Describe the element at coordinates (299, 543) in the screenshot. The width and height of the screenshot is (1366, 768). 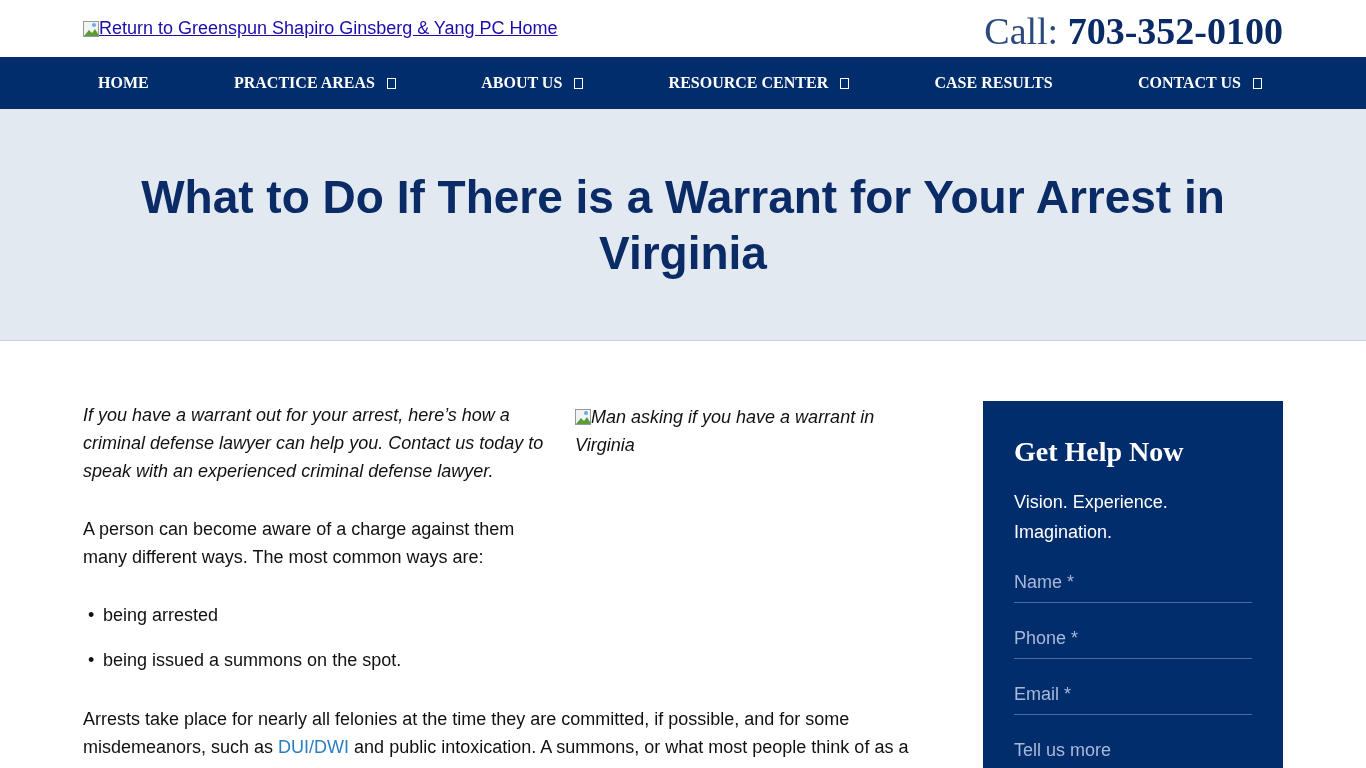
I see `body-text: A person can become aware of a charge against them many different ways. The most common ways are:` at that location.